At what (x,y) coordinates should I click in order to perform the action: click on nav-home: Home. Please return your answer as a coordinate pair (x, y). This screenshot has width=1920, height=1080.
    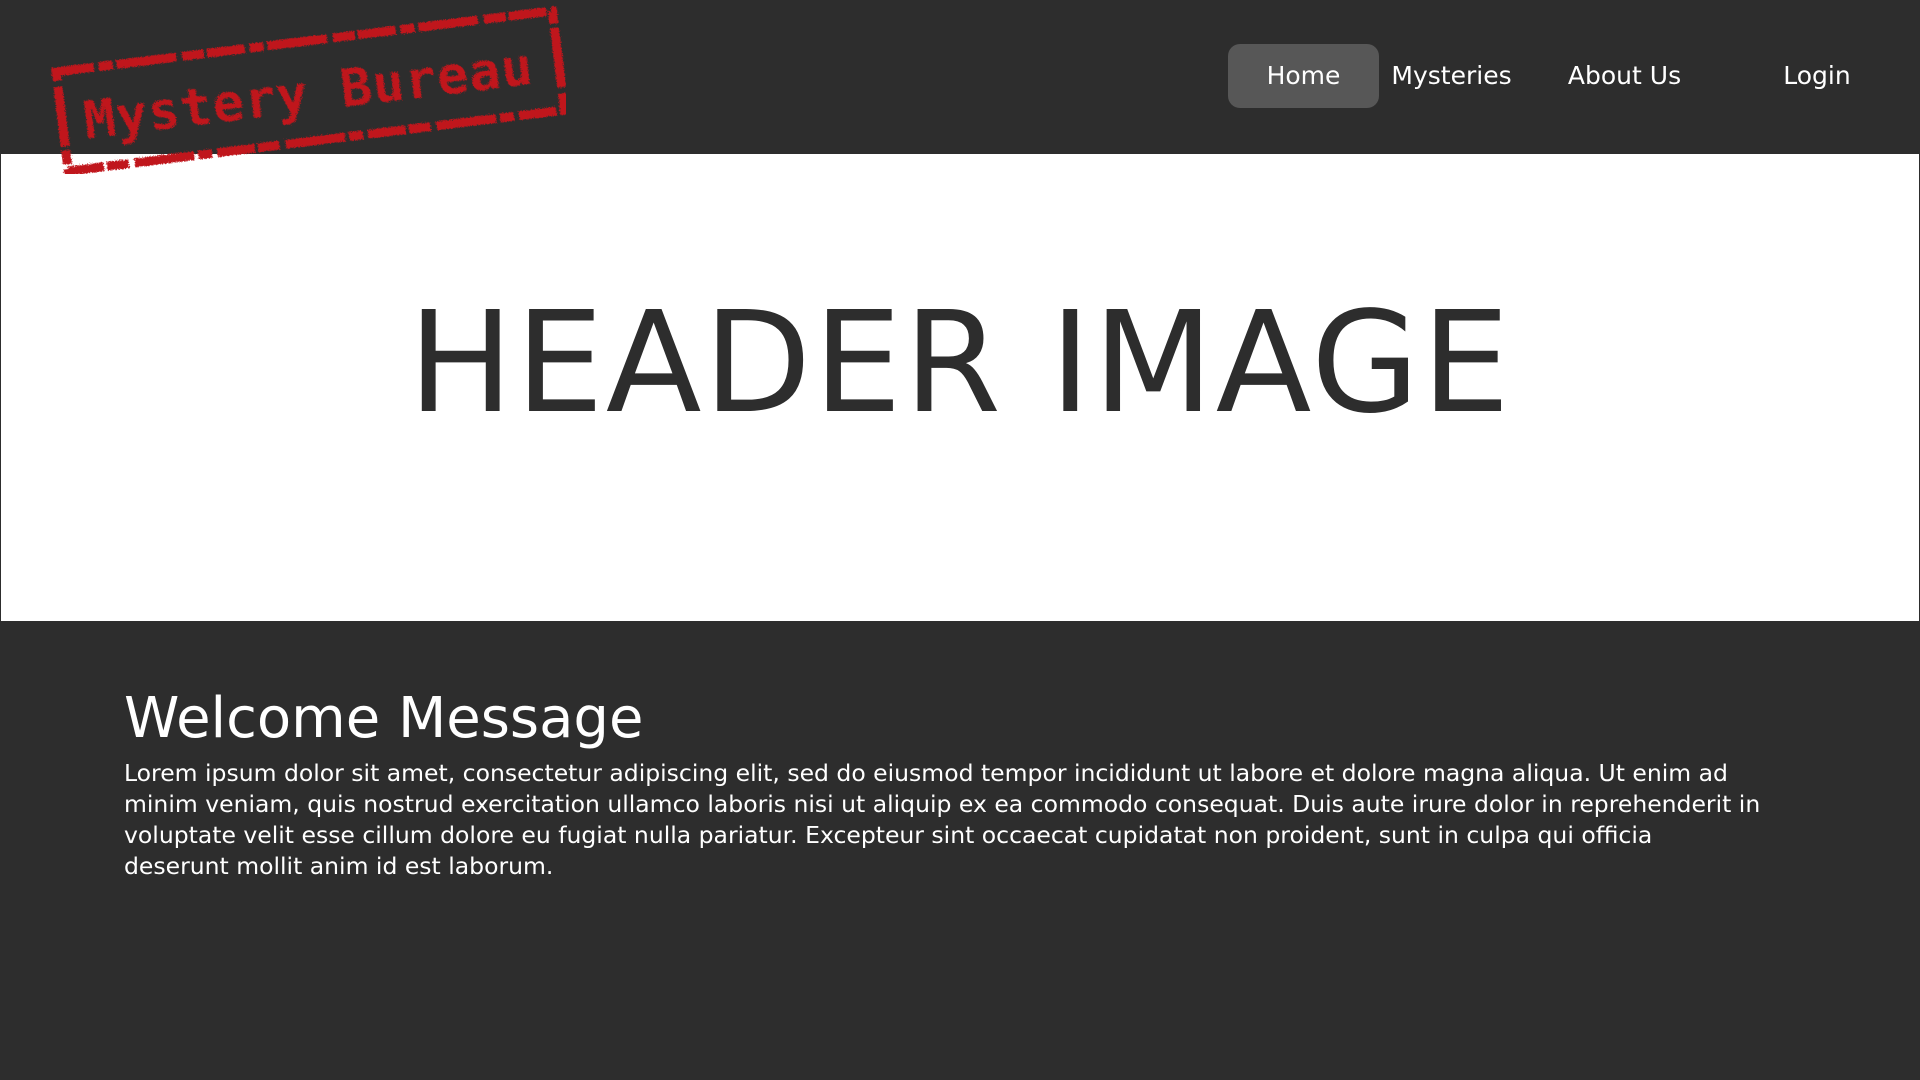
    Looking at the image, I should click on (1303, 76).